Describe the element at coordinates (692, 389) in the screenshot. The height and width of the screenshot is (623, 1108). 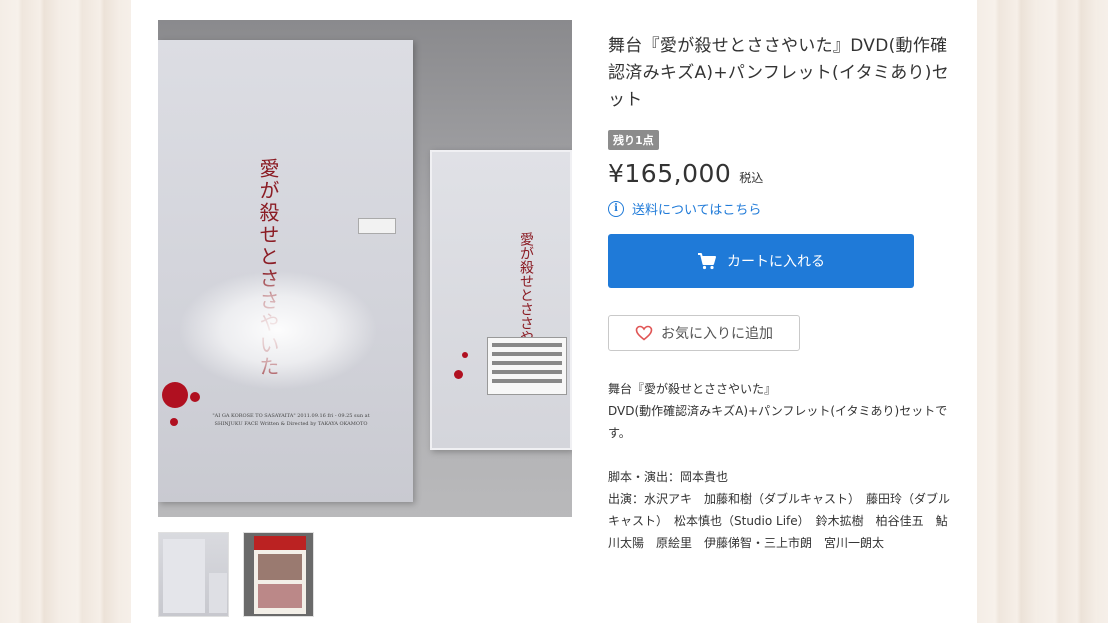
I see `description-line: 舞台『愛が殺せとささやいた』` at that location.